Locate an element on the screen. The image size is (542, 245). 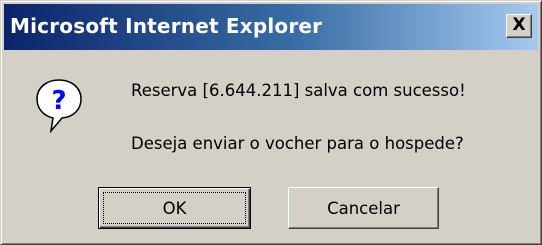
message-line-1: Reserva [6.644.211] salva com sucesso! is located at coordinates (298, 90).